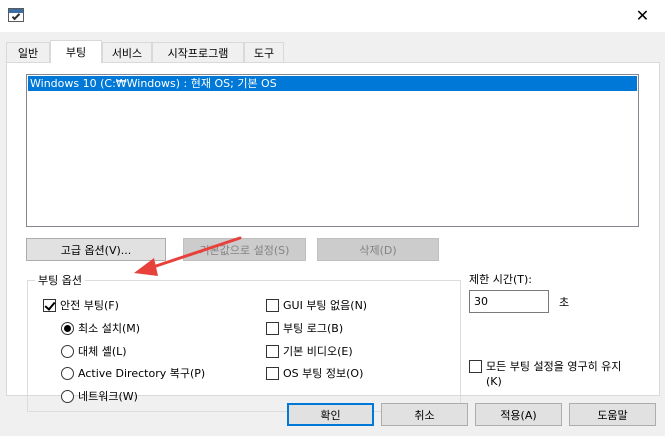 The height and width of the screenshot is (436, 665). Describe the element at coordinates (244, 249) in the screenshot. I see `set-default-button: 기본값으로 설정(S)` at that location.